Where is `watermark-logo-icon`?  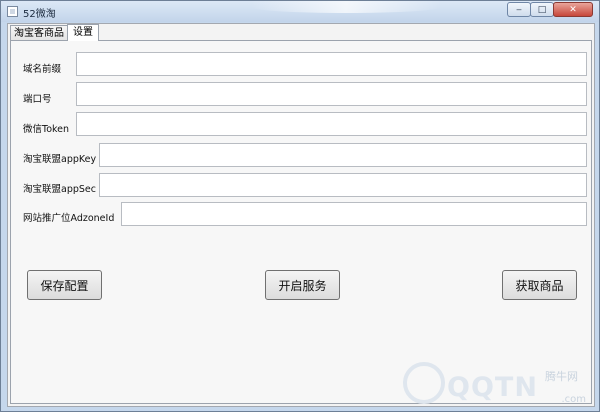 watermark-logo-icon is located at coordinates (424, 383).